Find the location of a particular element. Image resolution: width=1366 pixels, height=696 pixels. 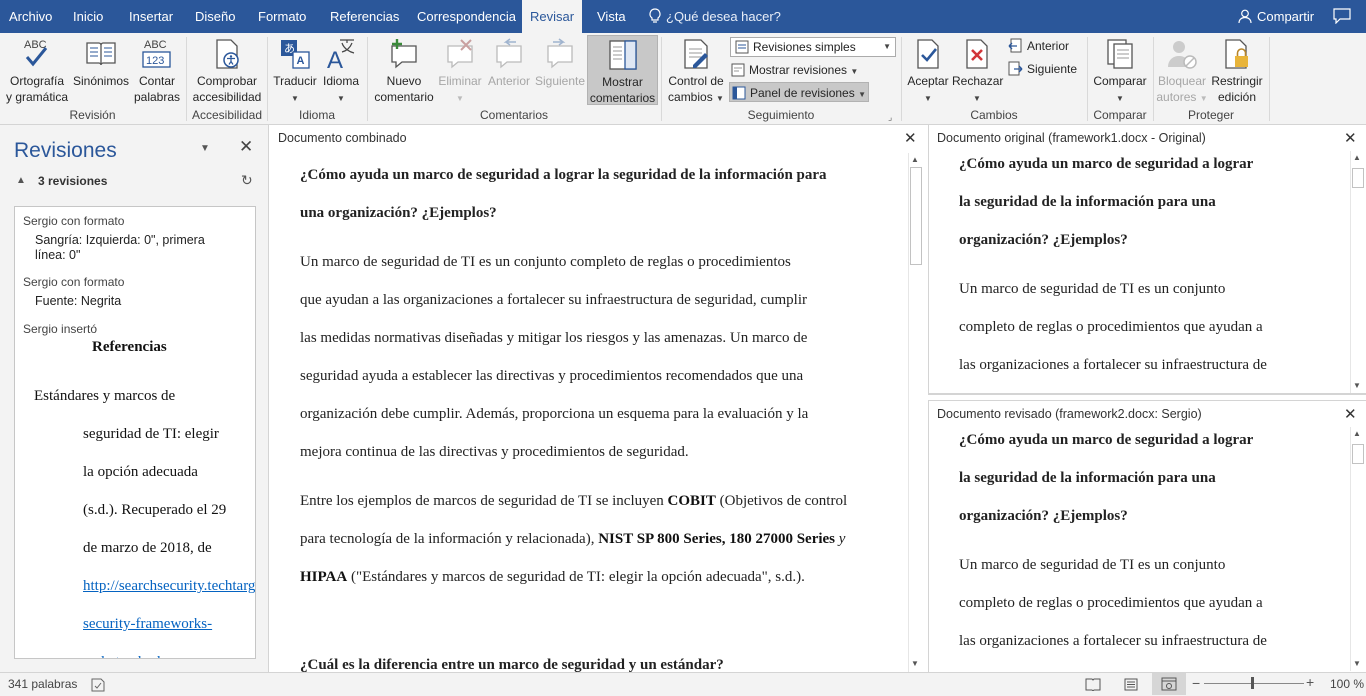

language-button: A Idioma ▼ is located at coordinates (341, 72).